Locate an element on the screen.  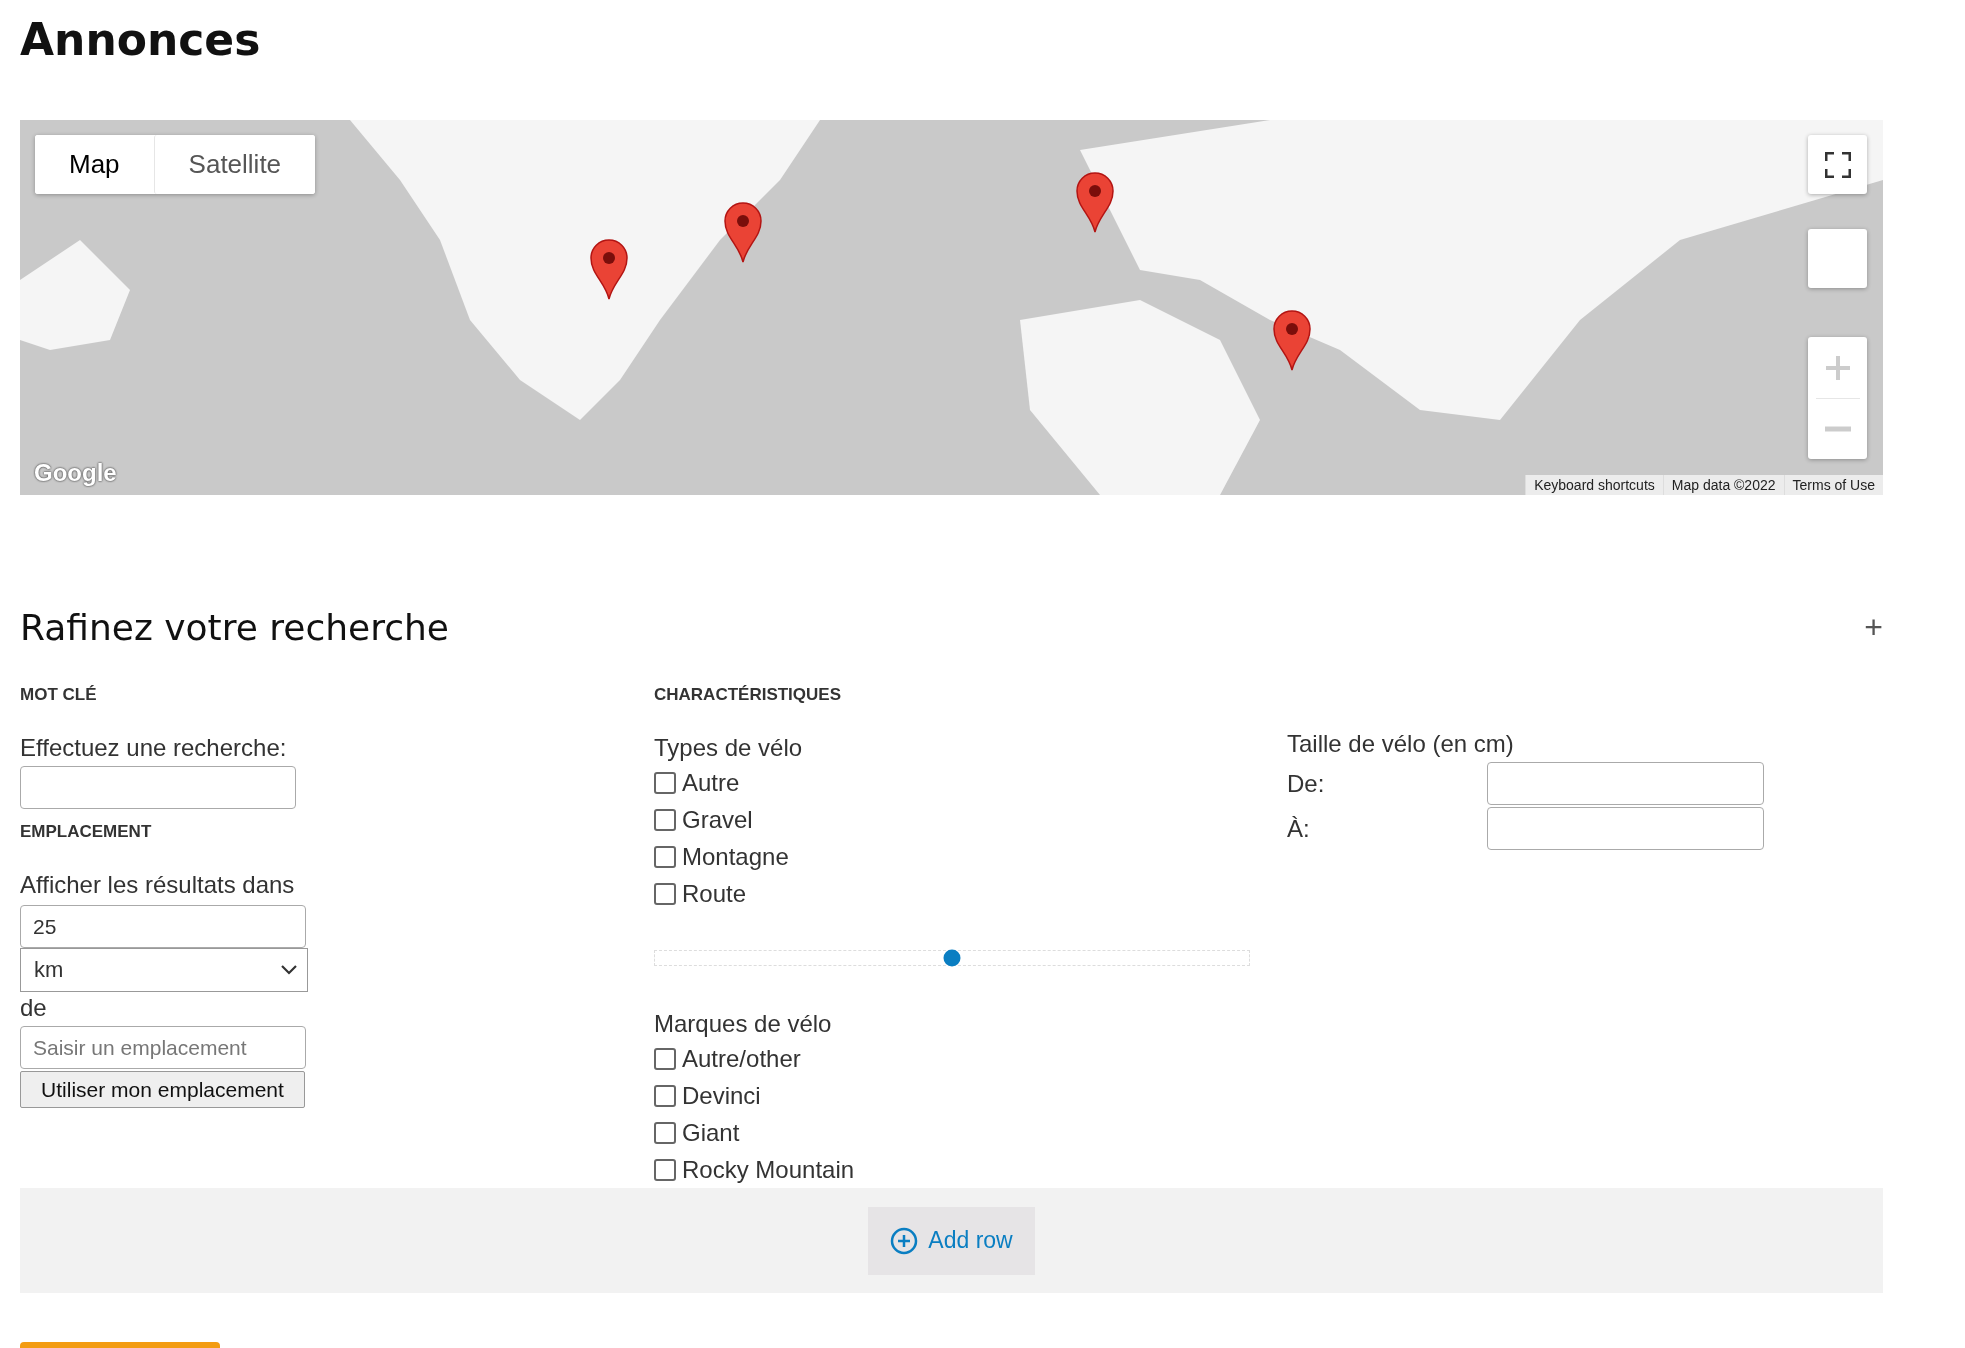
group-label: Marques de vélo is located at coordinates (743, 1024).